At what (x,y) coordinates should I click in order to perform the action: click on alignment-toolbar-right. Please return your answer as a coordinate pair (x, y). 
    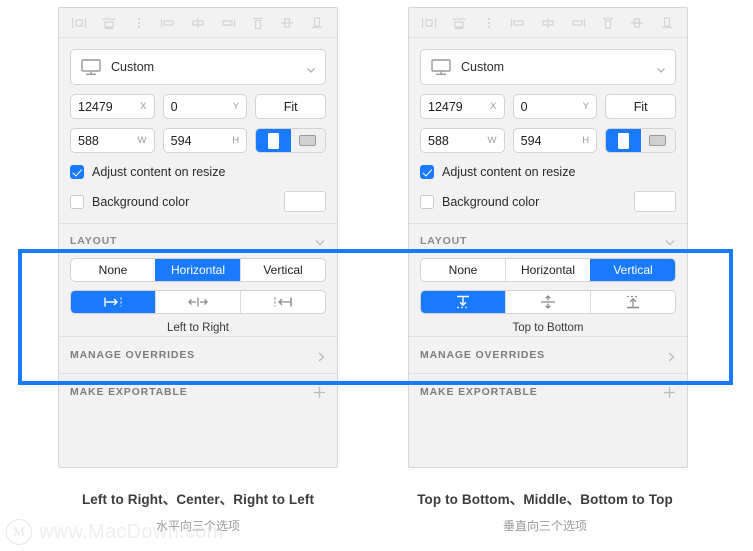
    Looking at the image, I should click on (548, 23).